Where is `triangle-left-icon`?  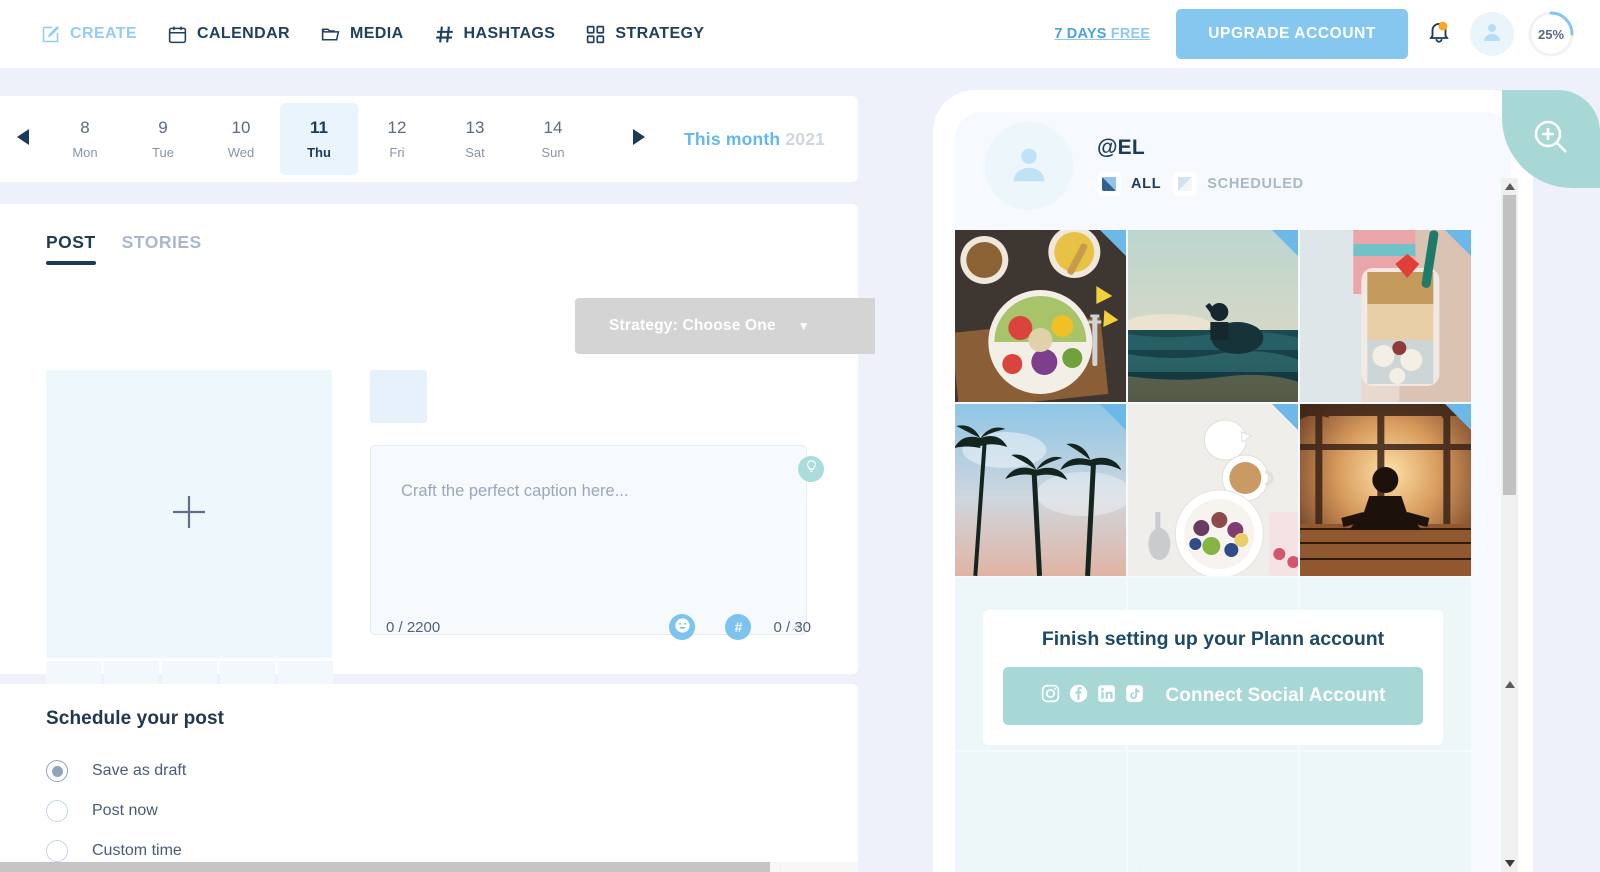
triangle-left-icon is located at coordinates (23, 139).